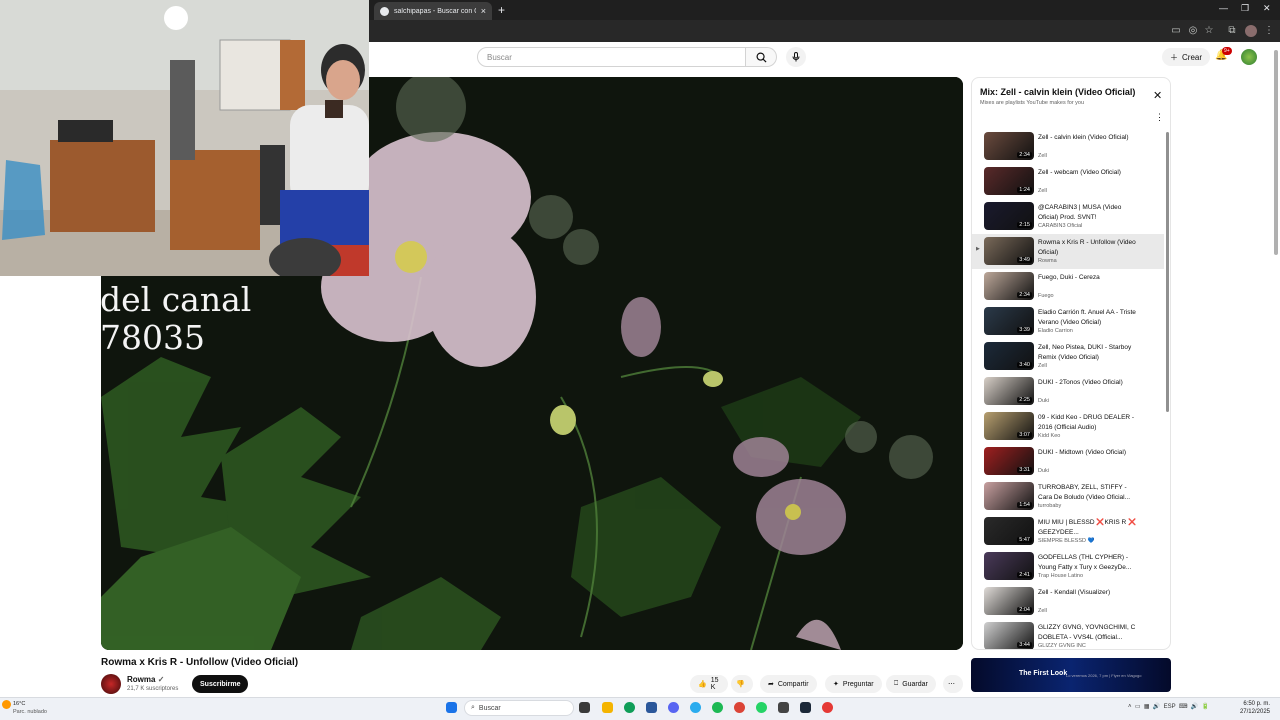  What do you see at coordinates (651, 707) in the screenshot?
I see `store-icon` at bounding box center [651, 707].